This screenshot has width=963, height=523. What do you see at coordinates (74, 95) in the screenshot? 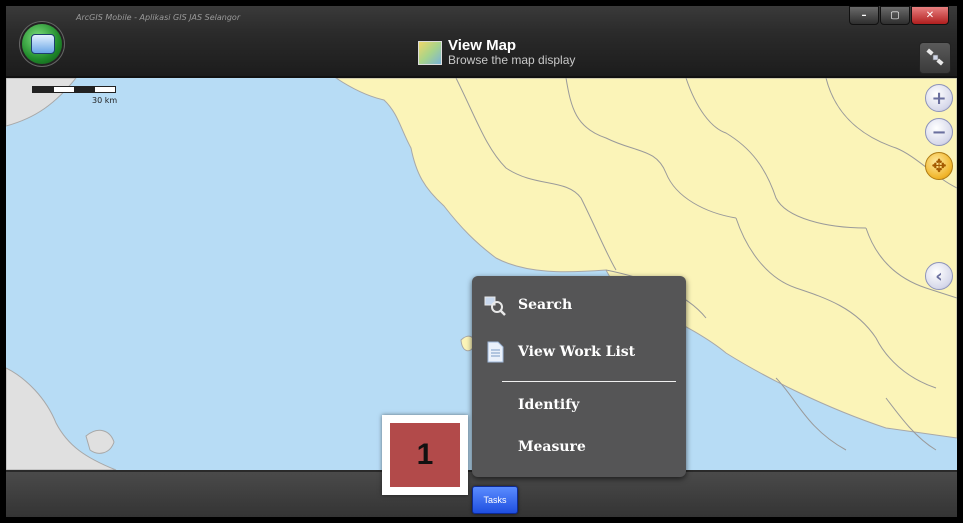
I see `scale-bar: 30 km` at bounding box center [74, 95].